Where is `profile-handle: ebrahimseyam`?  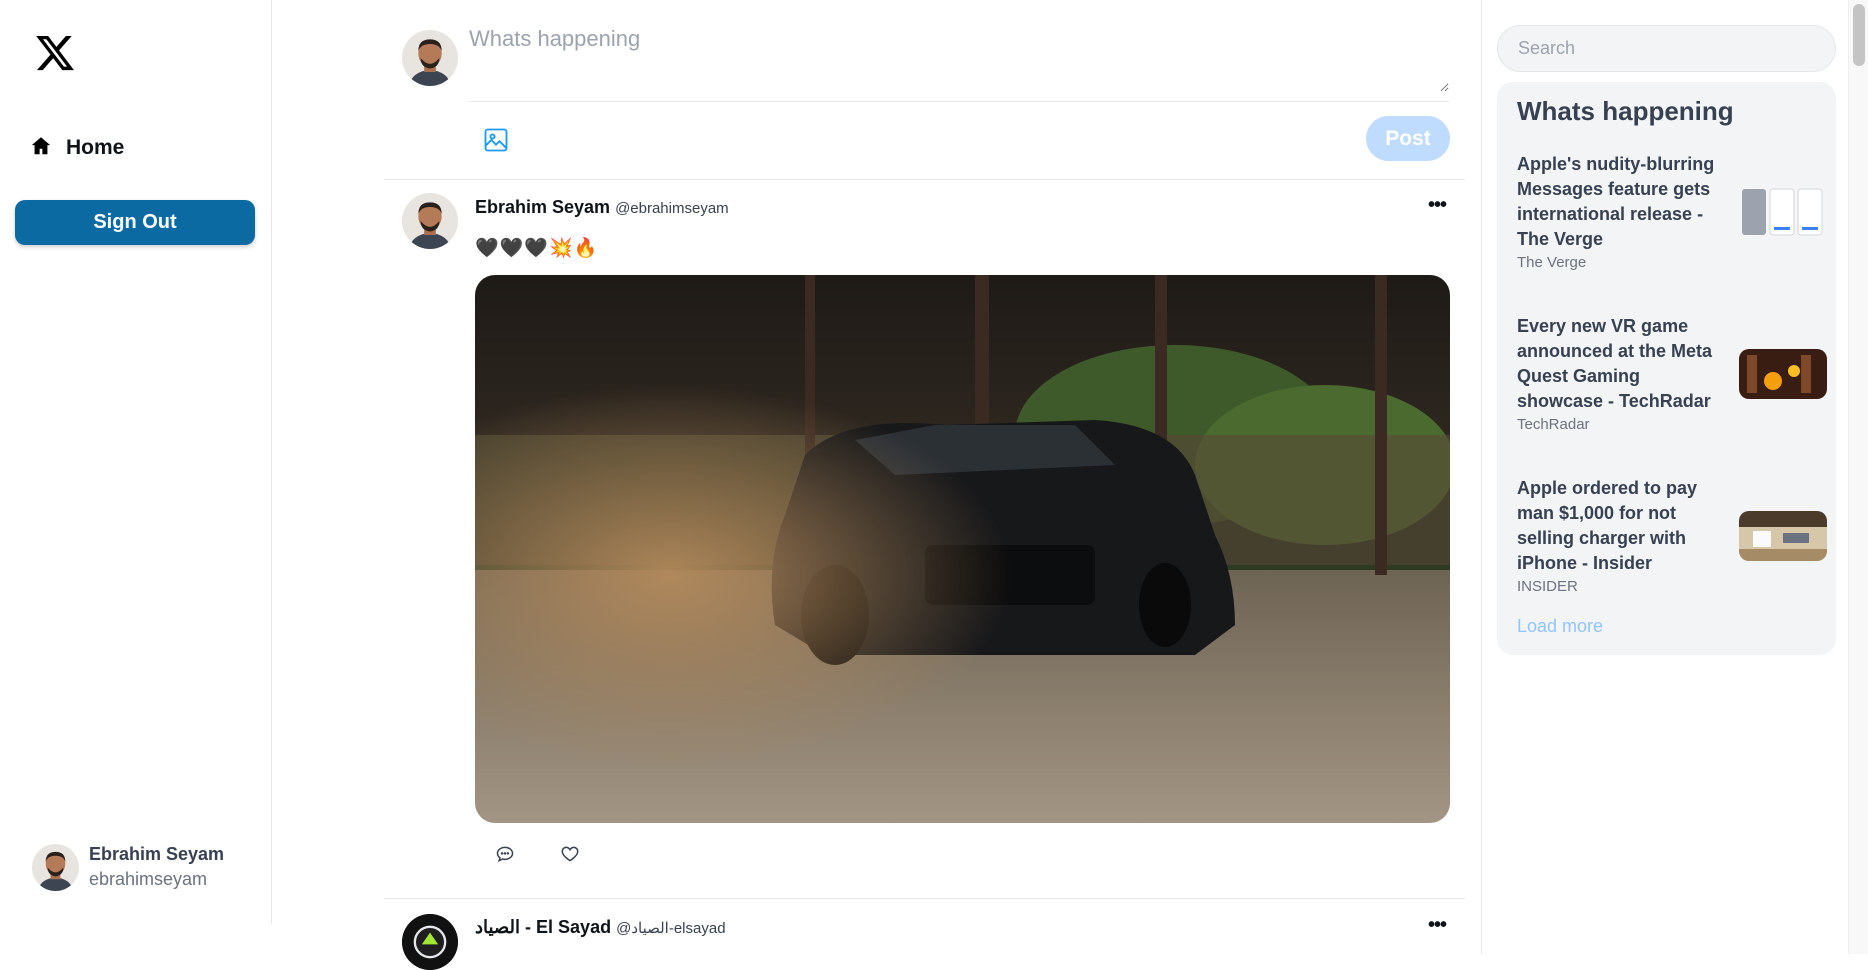 profile-handle: ebrahimseyam is located at coordinates (148, 879).